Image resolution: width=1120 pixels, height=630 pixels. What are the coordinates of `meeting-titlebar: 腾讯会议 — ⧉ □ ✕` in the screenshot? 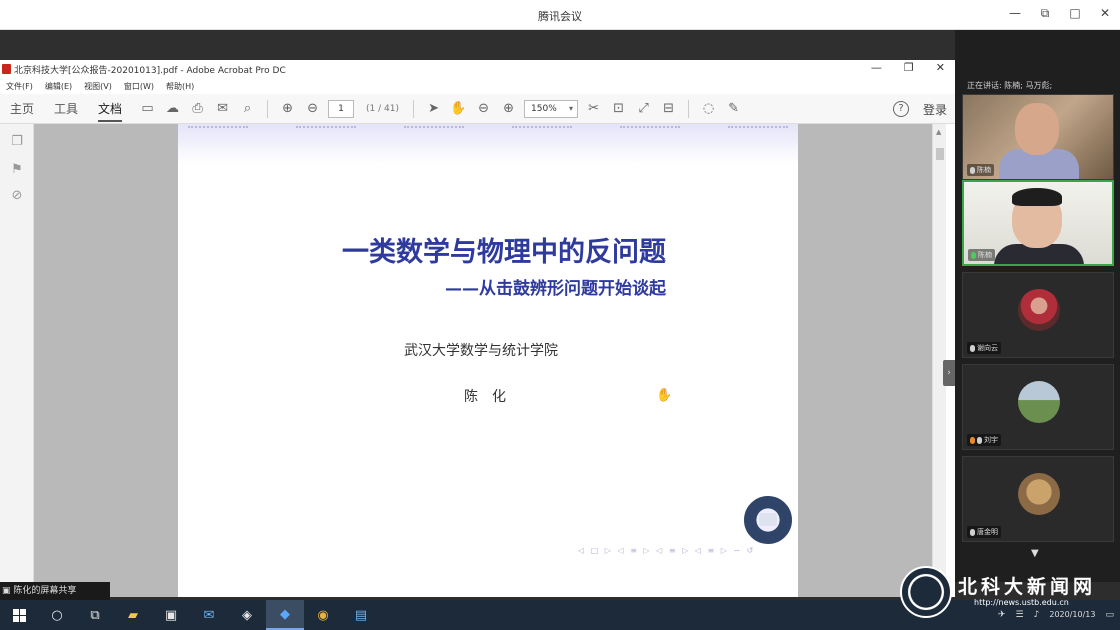 It's located at (560, 15).